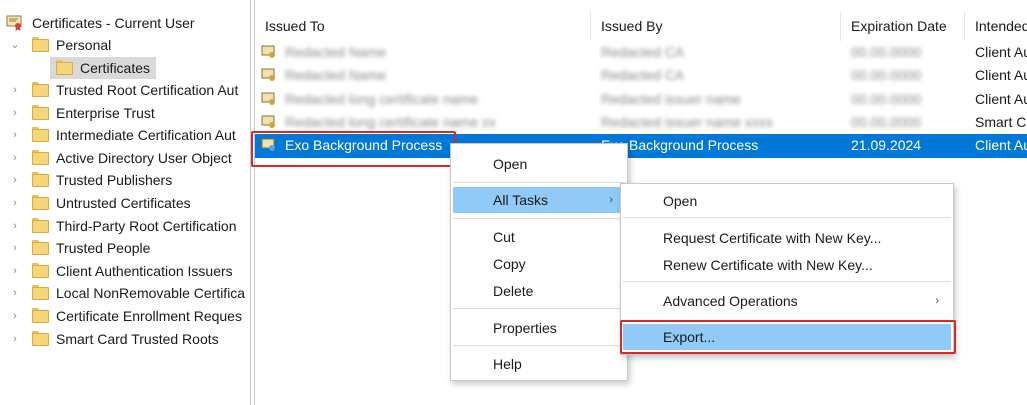 This screenshot has width=1027, height=405. Describe the element at coordinates (539, 200) in the screenshot. I see `menu-item-all-tasks: All Tasks ›` at that location.